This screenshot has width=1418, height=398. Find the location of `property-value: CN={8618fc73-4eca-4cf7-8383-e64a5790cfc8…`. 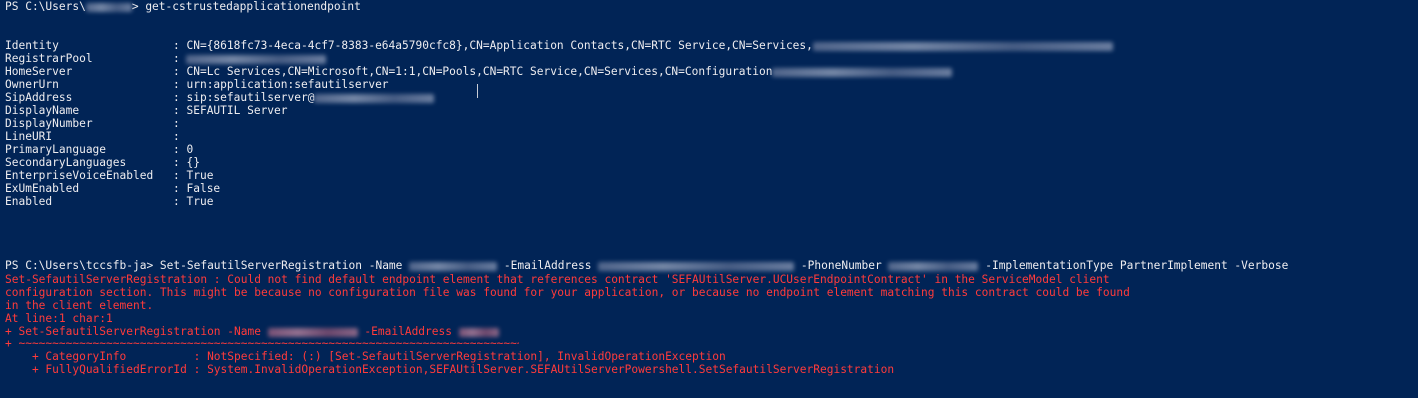

property-value: CN={8618fc73-4eca-4cf7-8383-e64a5790cfc8… is located at coordinates (499, 45).